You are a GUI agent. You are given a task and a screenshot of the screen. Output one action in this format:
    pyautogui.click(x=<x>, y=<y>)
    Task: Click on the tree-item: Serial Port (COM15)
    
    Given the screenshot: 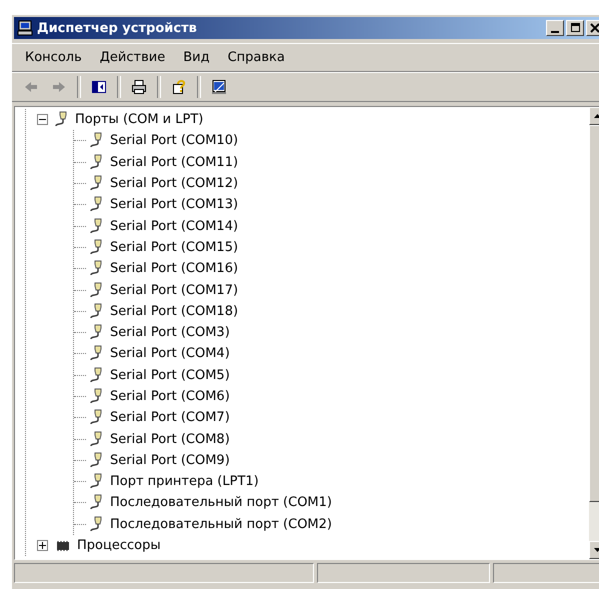 What is the action you would take?
    pyautogui.click(x=174, y=247)
    